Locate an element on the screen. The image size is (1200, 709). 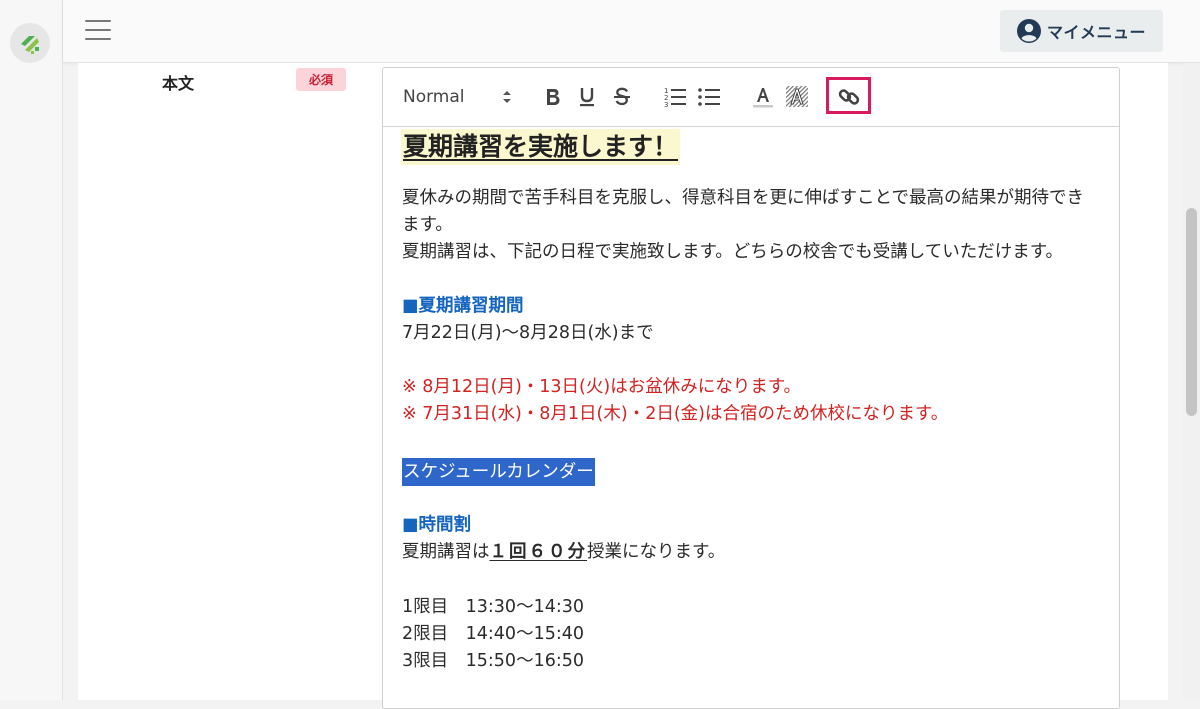
note-line: ※ 7月31日(水)・8月1日(木)・2日(金)は合宿のため休校になります。 is located at coordinates (675, 414).